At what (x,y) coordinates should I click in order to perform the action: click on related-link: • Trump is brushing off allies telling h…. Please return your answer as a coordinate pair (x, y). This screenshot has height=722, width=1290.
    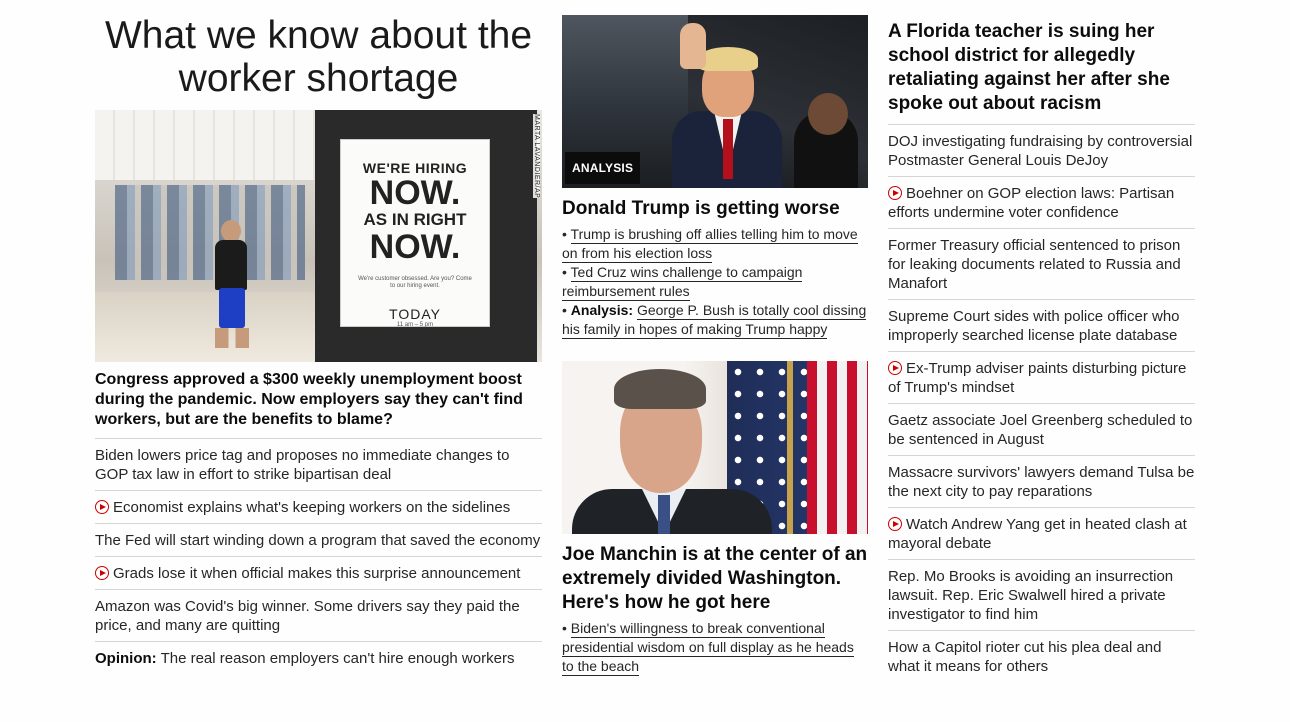
    Looking at the image, I should click on (715, 244).